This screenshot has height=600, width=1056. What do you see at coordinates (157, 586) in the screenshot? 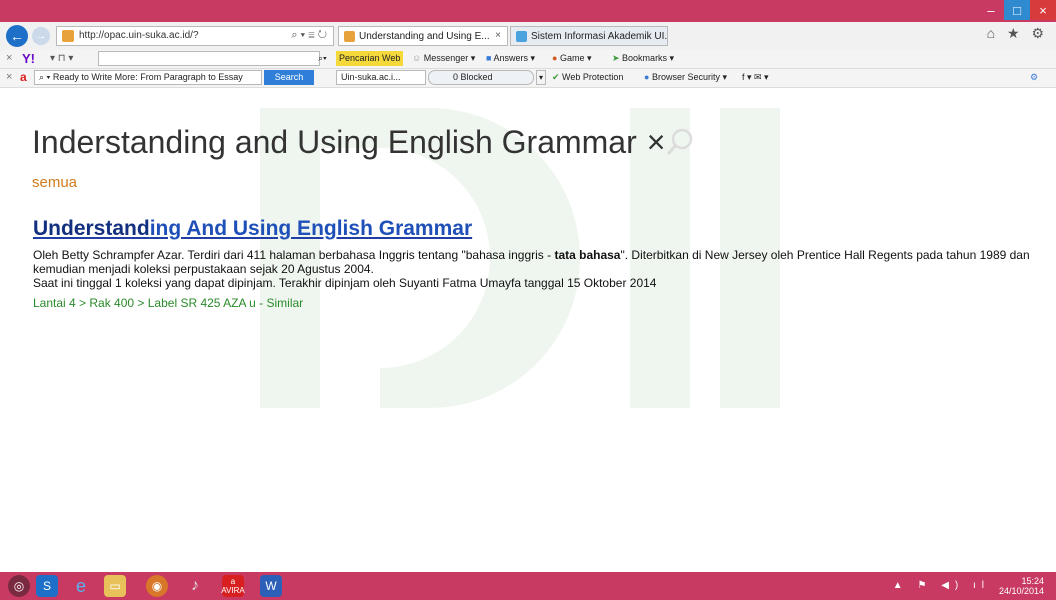
I see `paint-icon: ◉` at bounding box center [157, 586].